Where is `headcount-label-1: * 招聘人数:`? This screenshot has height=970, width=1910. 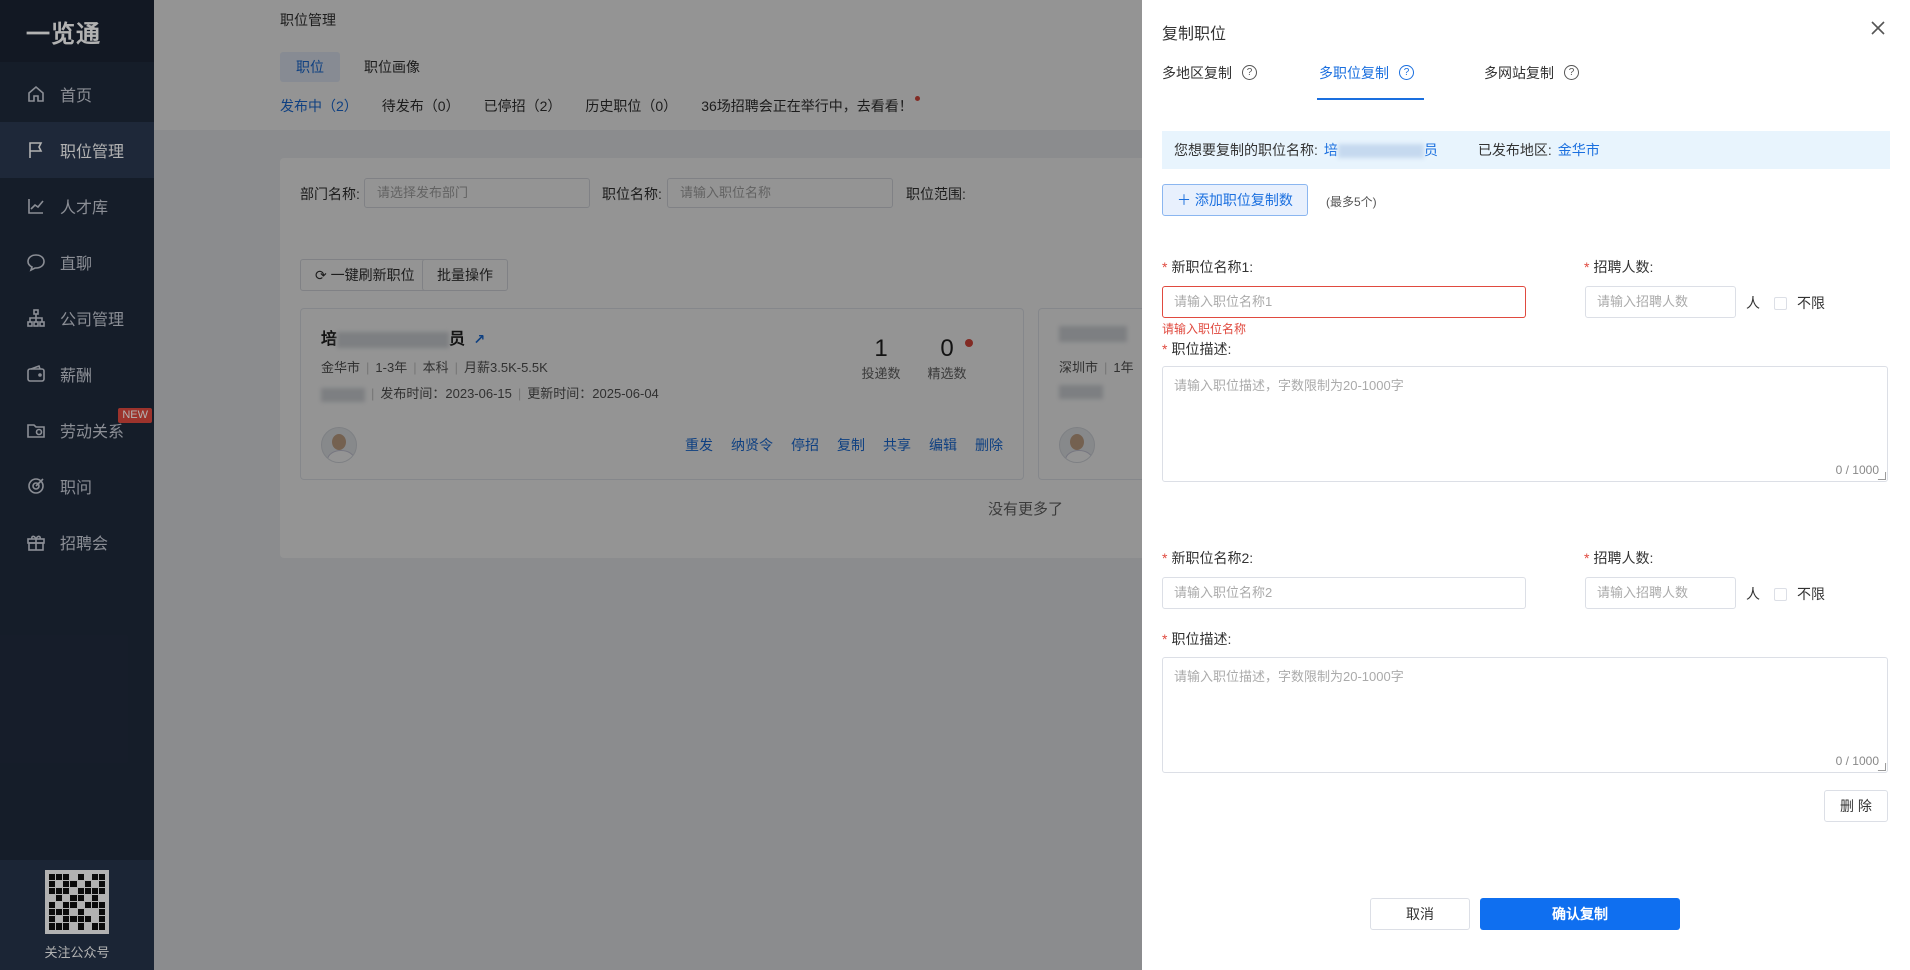
headcount-label-1: * 招聘人数: is located at coordinates (1619, 267).